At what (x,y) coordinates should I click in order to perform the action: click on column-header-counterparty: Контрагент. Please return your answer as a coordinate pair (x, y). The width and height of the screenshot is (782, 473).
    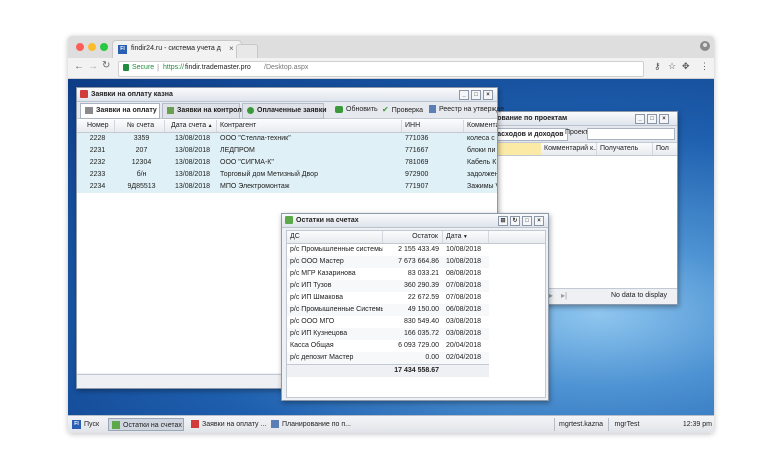
    Looking at the image, I should click on (309, 126).